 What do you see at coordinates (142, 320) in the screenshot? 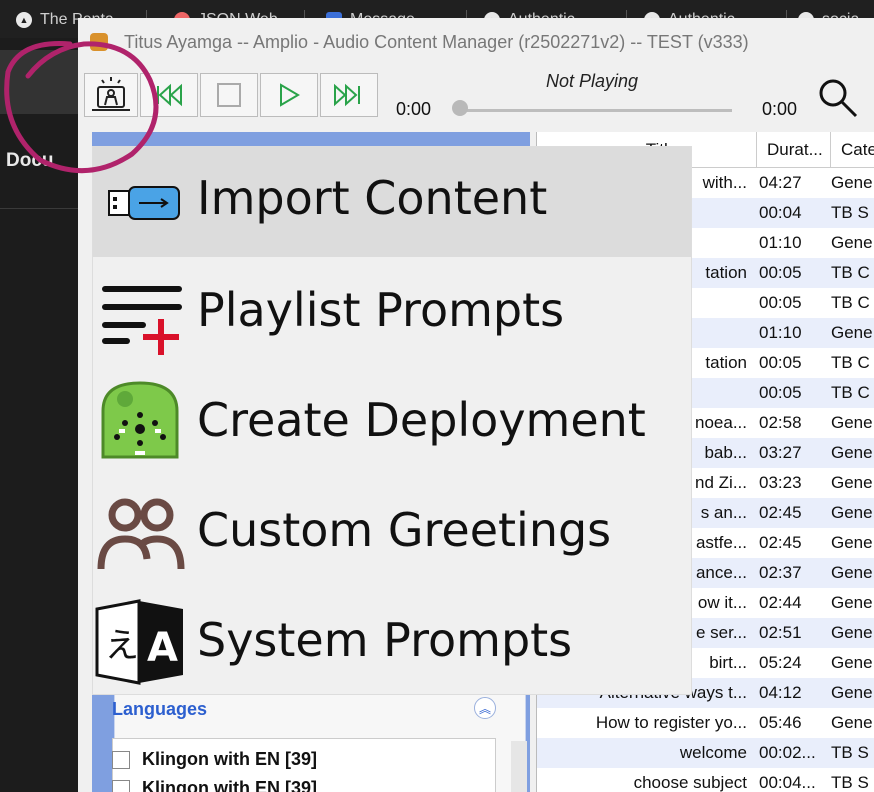
I see `playlist-add-icon` at bounding box center [142, 320].